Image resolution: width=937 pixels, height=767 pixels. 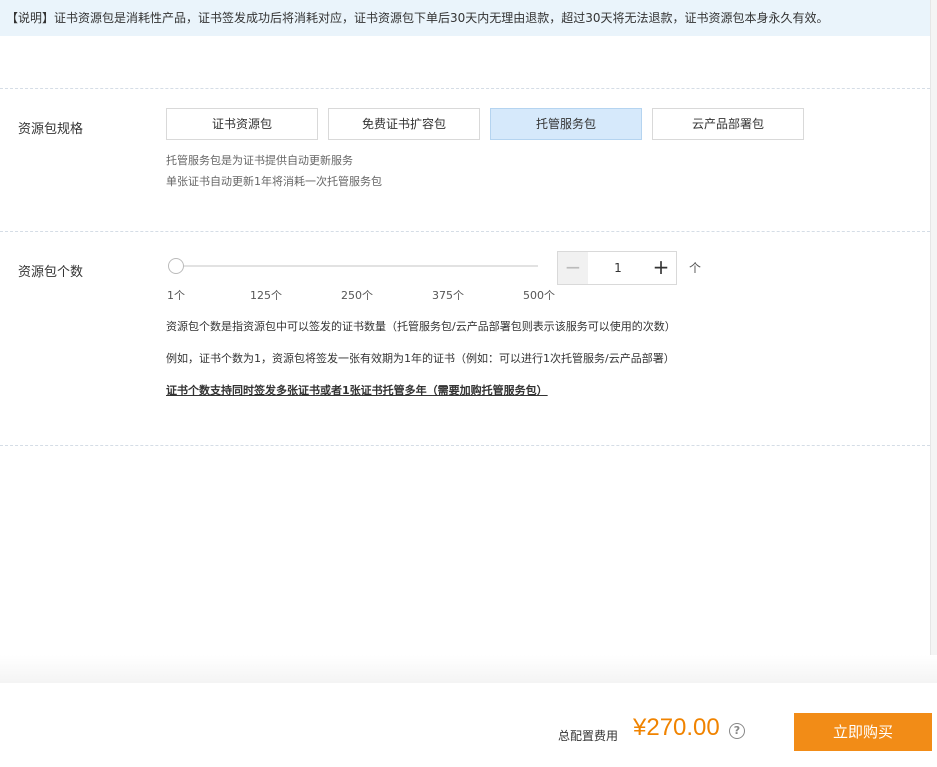 What do you see at coordinates (242, 124) in the screenshot?
I see `spec-option-cert-package: 证书资源包` at bounding box center [242, 124].